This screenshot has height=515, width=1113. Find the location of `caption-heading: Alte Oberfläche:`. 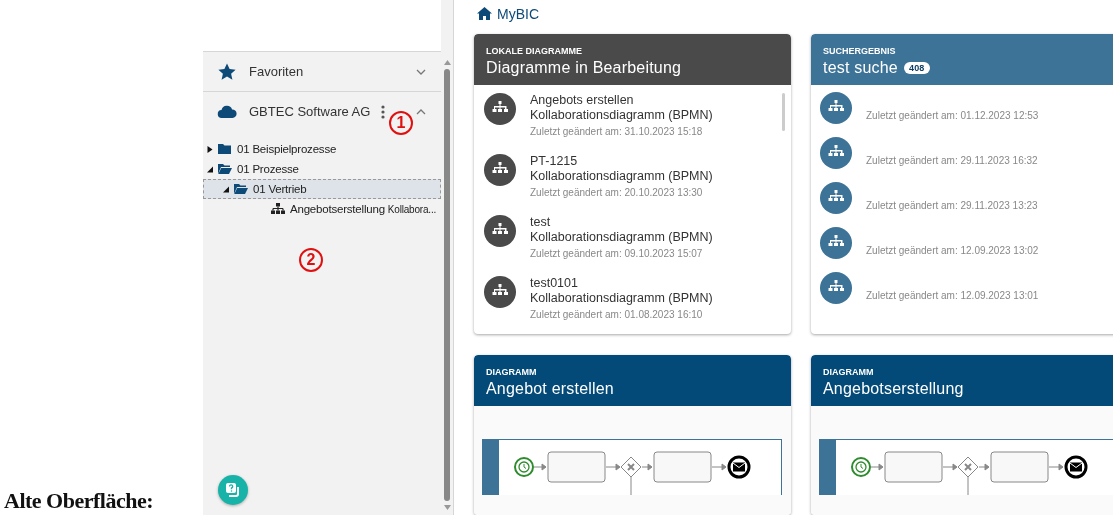

caption-heading: Alte Oberfläche: is located at coordinates (78, 501).